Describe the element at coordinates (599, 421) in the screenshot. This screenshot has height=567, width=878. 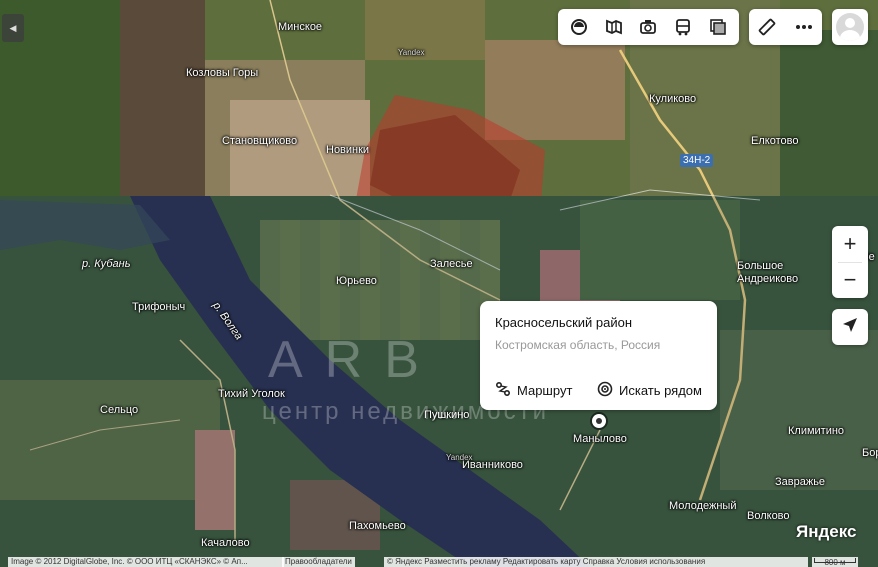
I see `location-pin` at that location.